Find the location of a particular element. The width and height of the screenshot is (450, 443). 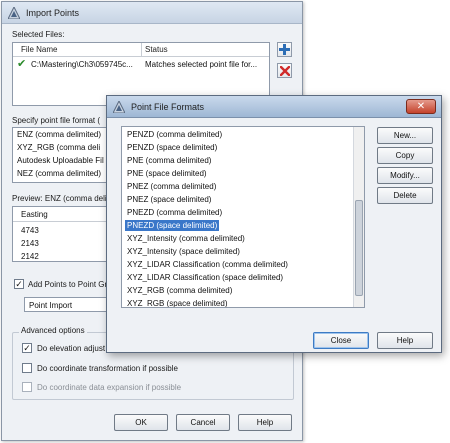

table-row: 2143 is located at coordinates (30, 243).